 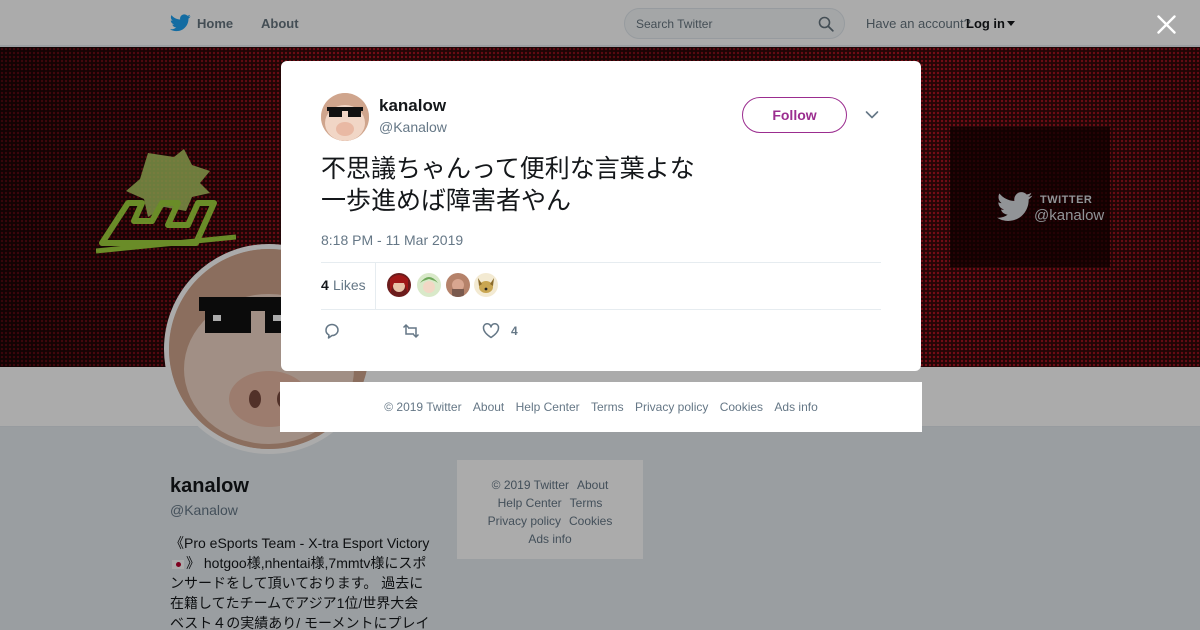 What do you see at coordinates (601, 185) in the screenshot?
I see `tweet-text: 不思議ちゃんって便利な言葉よな 一歩進めば障害者やん` at bounding box center [601, 185].